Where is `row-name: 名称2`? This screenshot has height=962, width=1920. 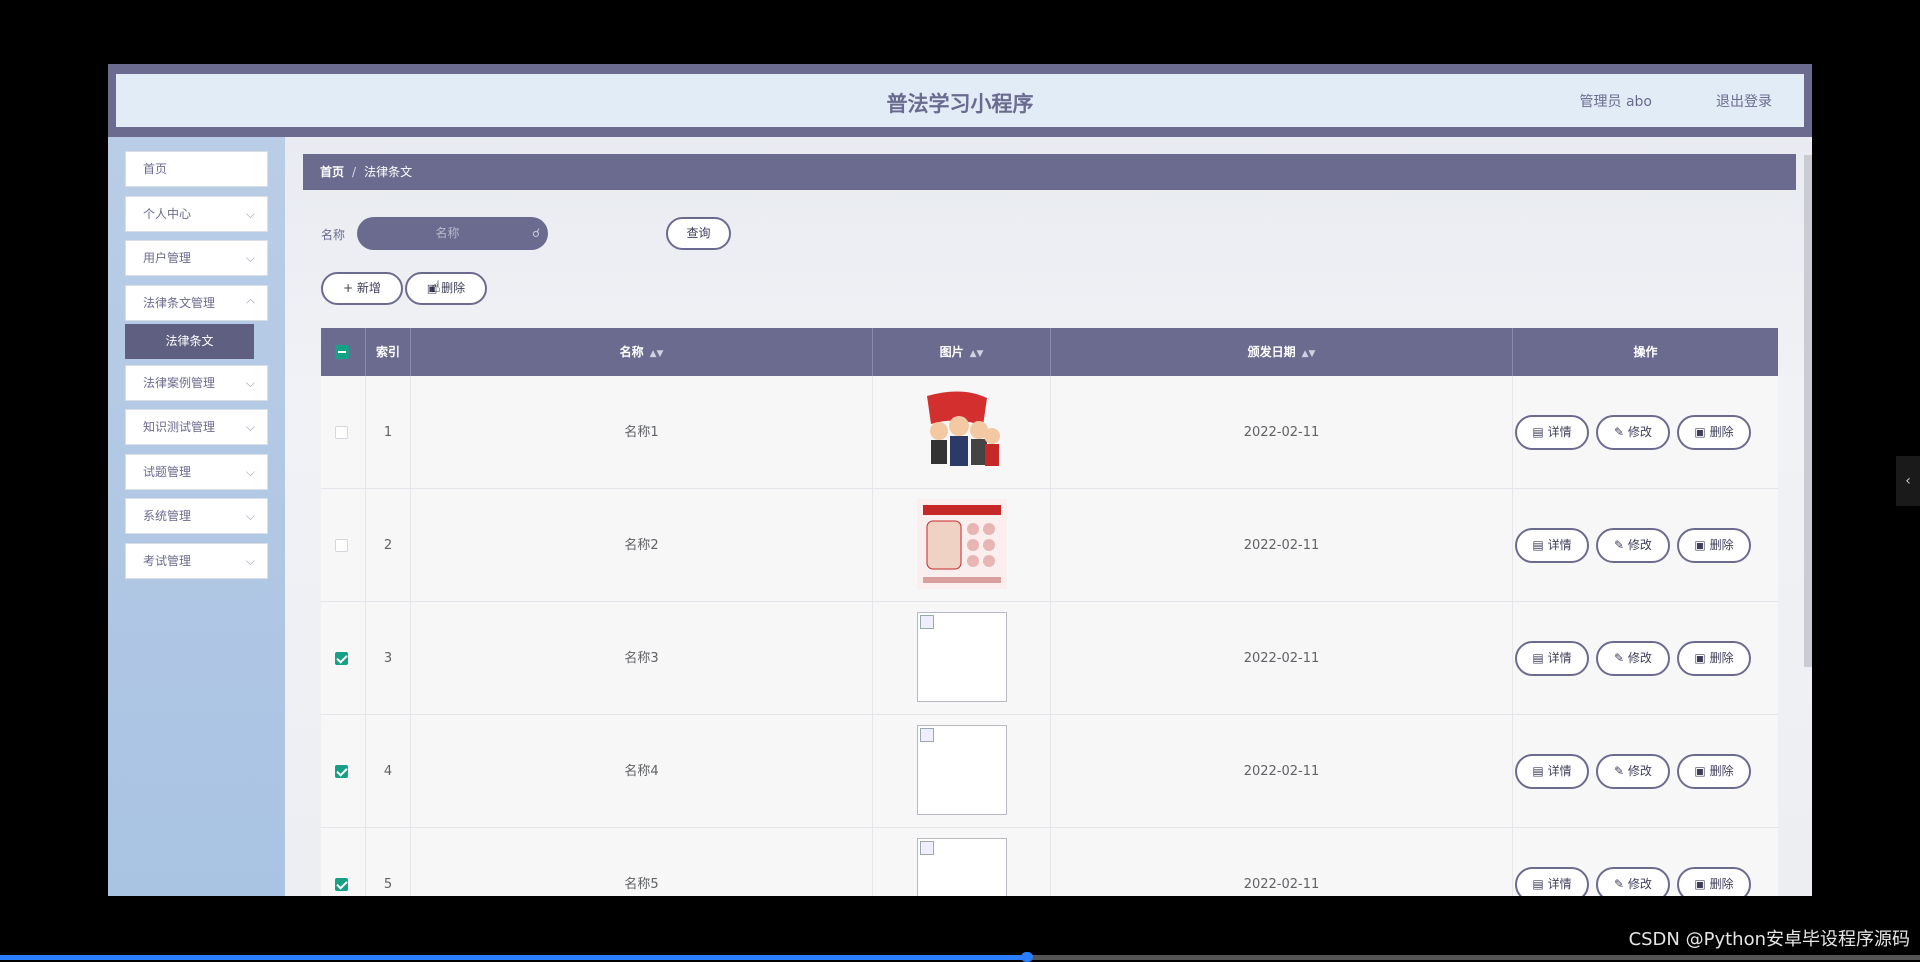 row-name: 名称2 is located at coordinates (642, 545).